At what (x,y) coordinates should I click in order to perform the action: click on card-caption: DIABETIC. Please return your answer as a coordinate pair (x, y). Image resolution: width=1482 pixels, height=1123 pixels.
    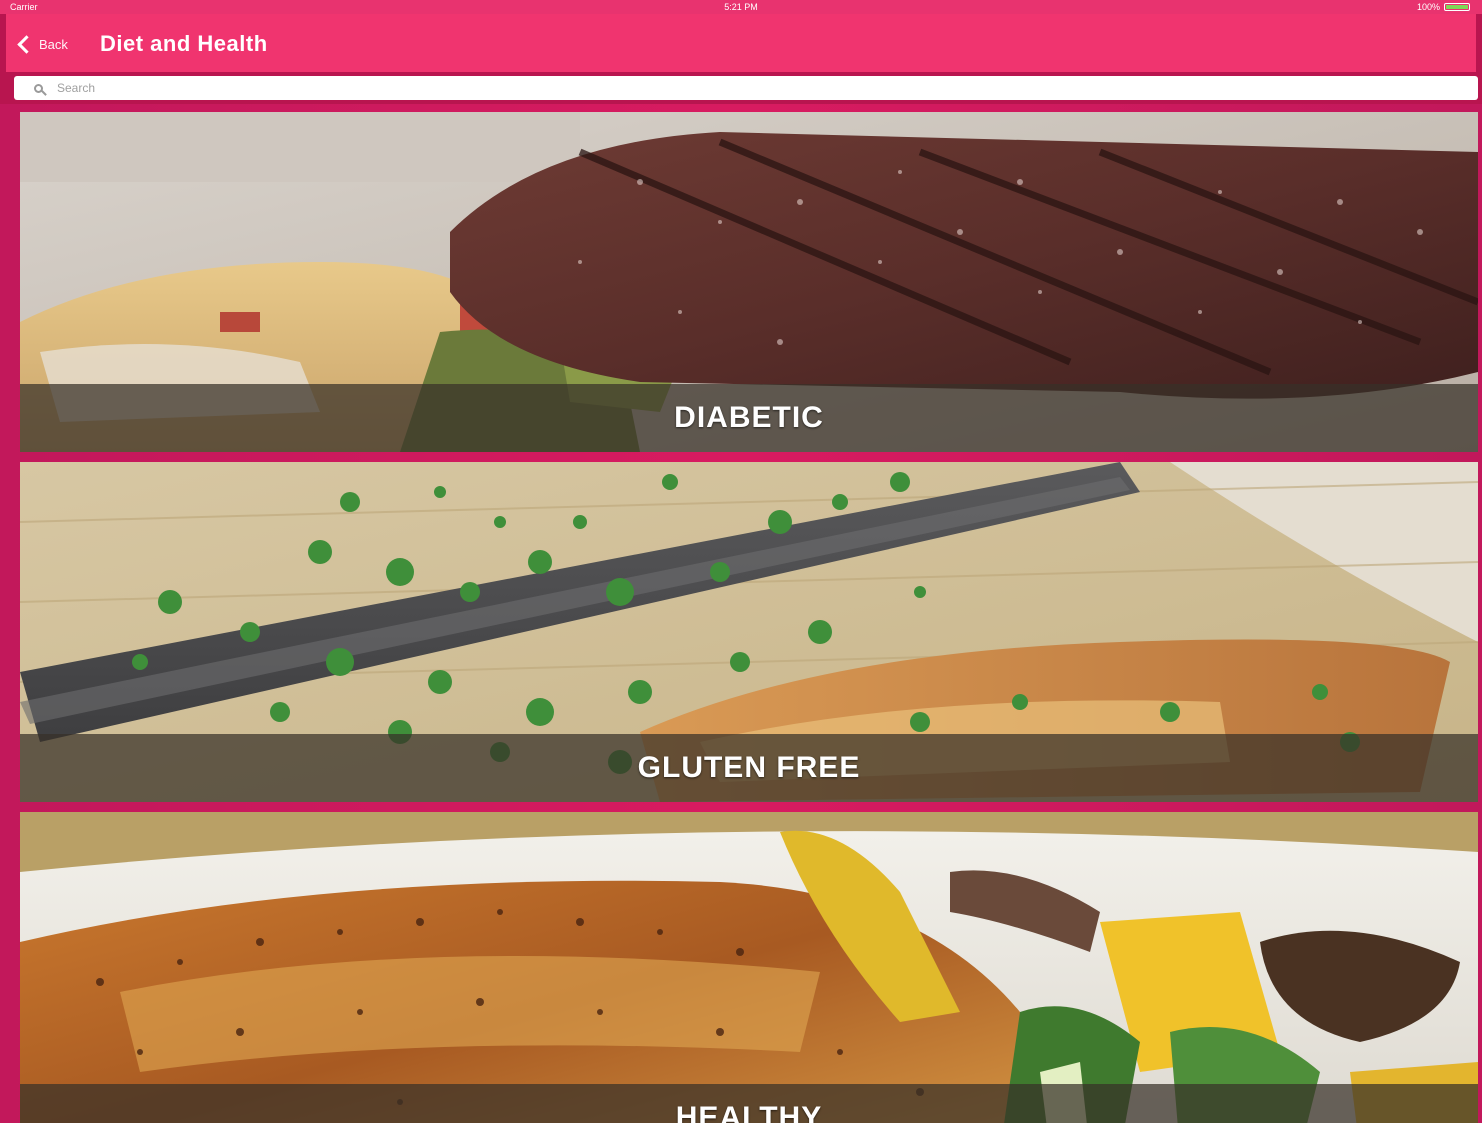
    Looking at the image, I should click on (749, 418).